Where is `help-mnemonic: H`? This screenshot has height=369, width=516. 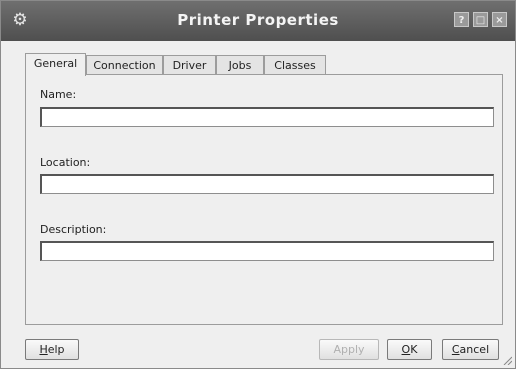 help-mnemonic: H is located at coordinates (43, 349).